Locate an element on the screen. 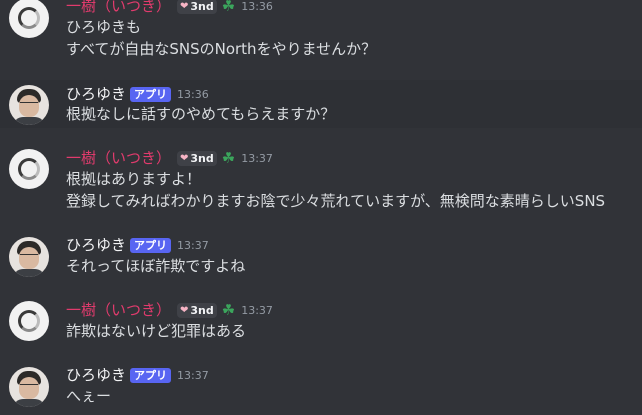 The height and width of the screenshot is (415, 642). message-line: へぇー is located at coordinates (89, 396).